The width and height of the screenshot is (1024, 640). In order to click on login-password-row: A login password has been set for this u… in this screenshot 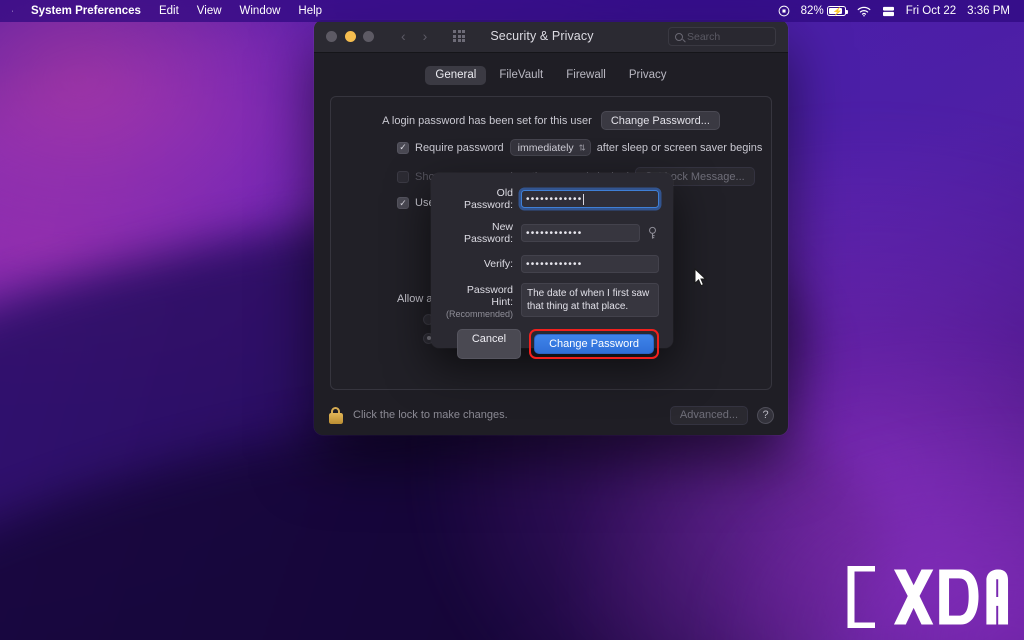, I will do `click(551, 113)`.